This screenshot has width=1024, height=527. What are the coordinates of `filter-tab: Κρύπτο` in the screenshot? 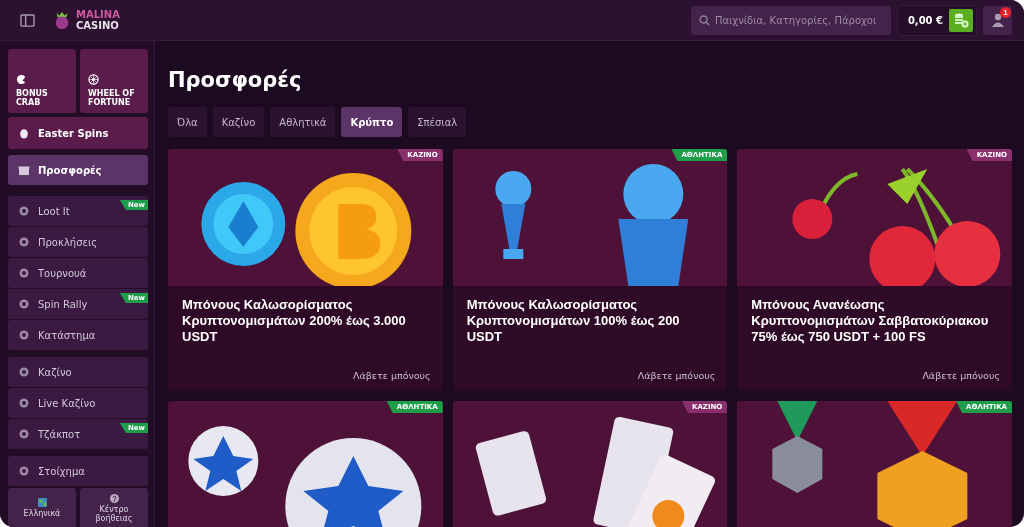 It's located at (372, 122).